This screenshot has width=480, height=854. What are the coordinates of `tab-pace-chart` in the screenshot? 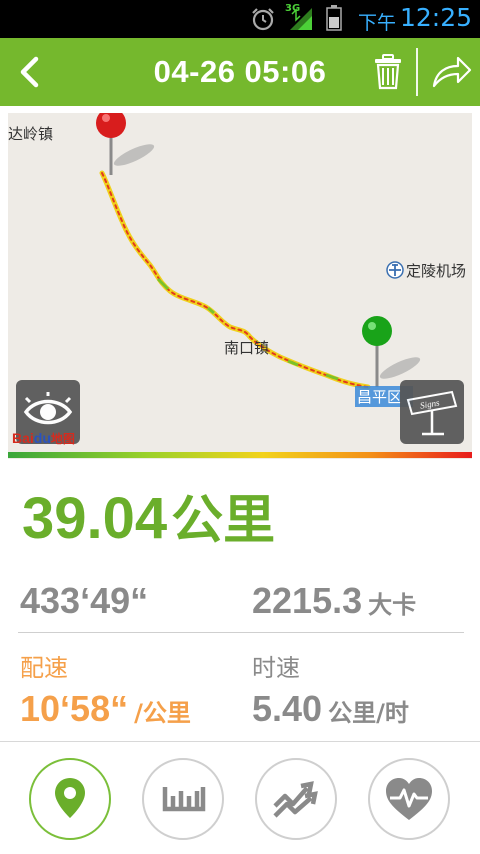 It's located at (296, 799).